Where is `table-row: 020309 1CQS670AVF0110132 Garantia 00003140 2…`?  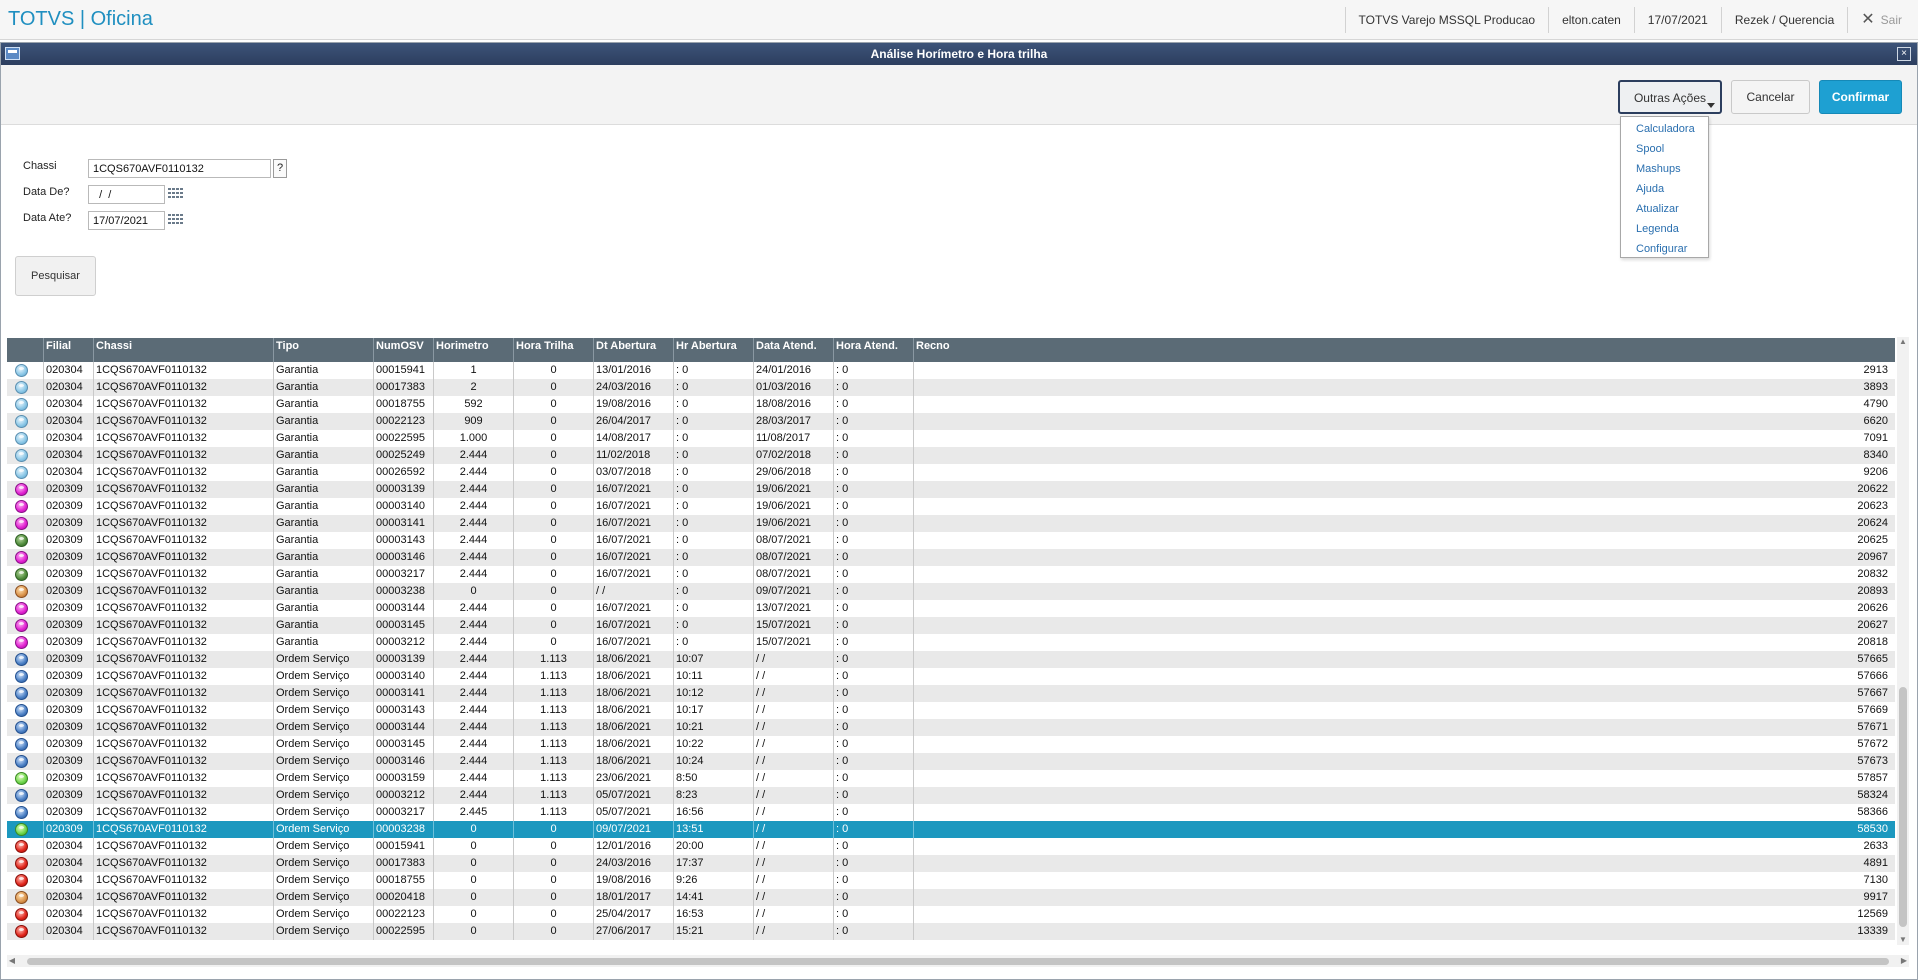 table-row: 020309 1CQS670AVF0110132 Garantia 00003140 2… is located at coordinates (951, 506).